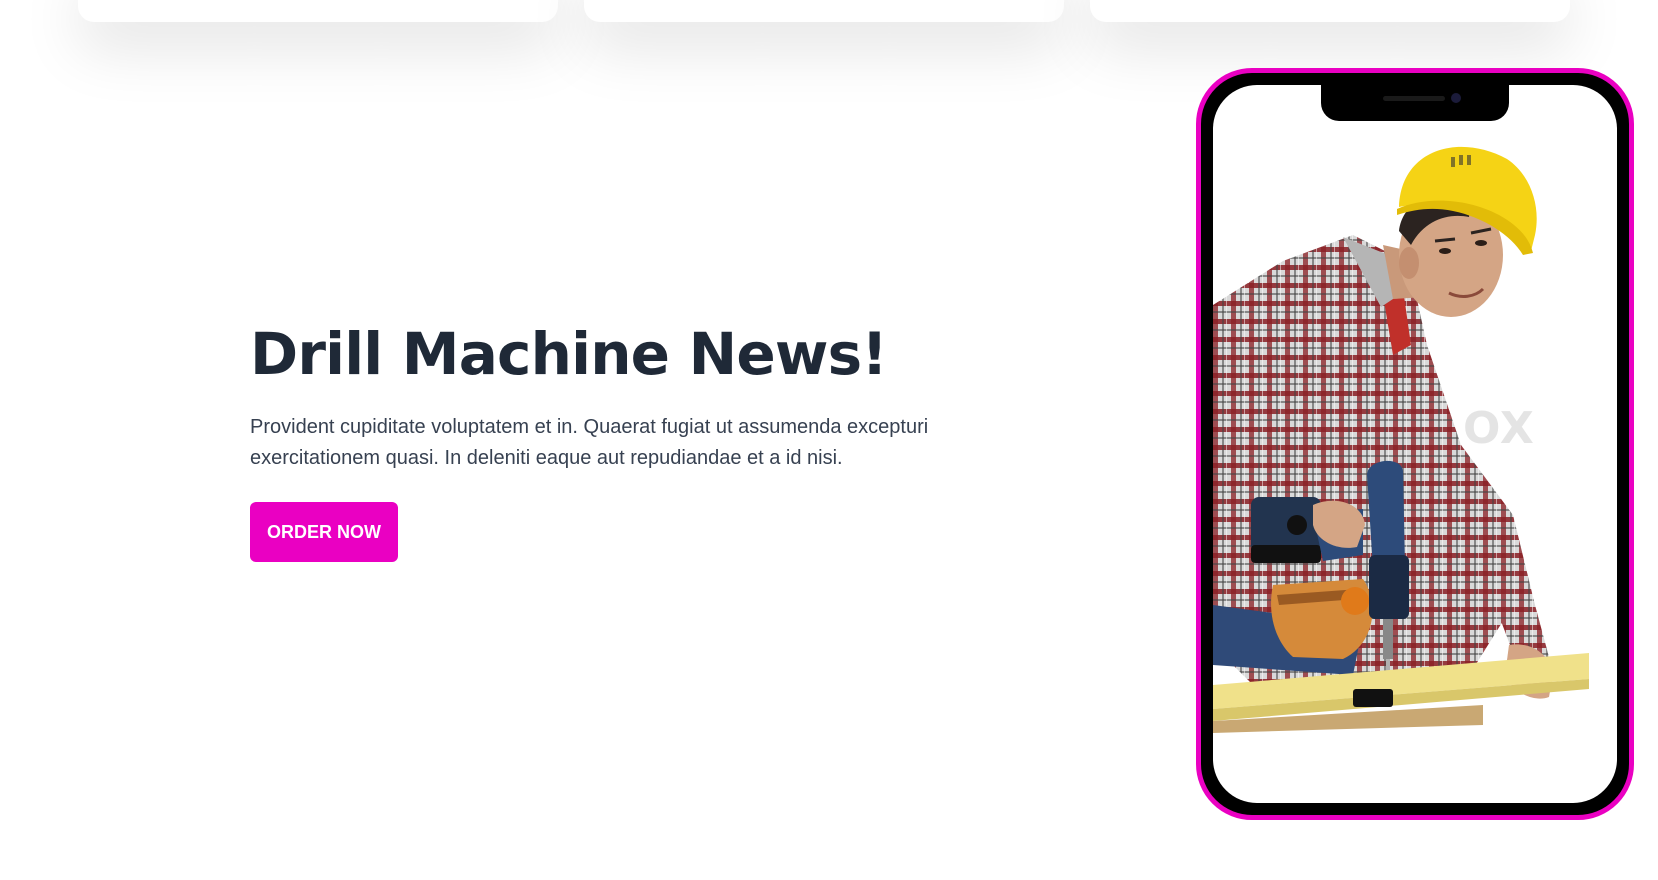 This screenshot has width=1658, height=880. I want to click on phone-notch, so click(1415, 103).